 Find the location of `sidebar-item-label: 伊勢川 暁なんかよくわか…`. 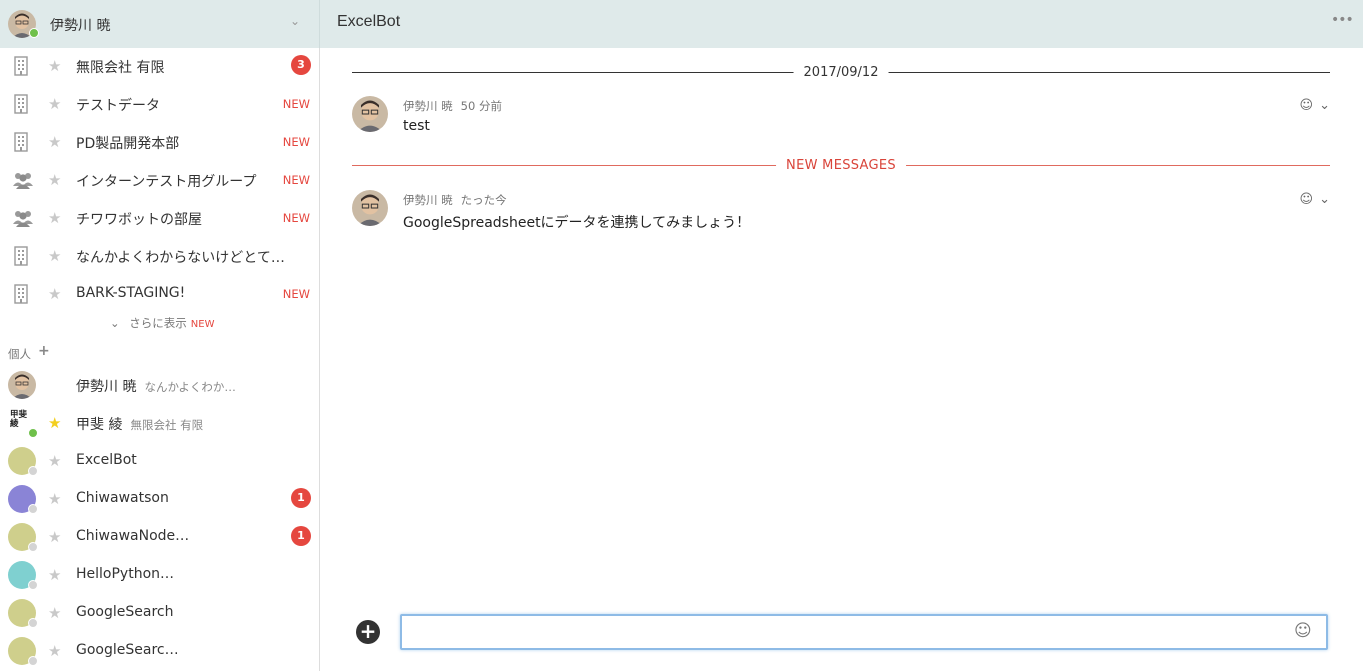

sidebar-item-label: 伊勢川 暁なんかよくわか… is located at coordinates (156, 386).